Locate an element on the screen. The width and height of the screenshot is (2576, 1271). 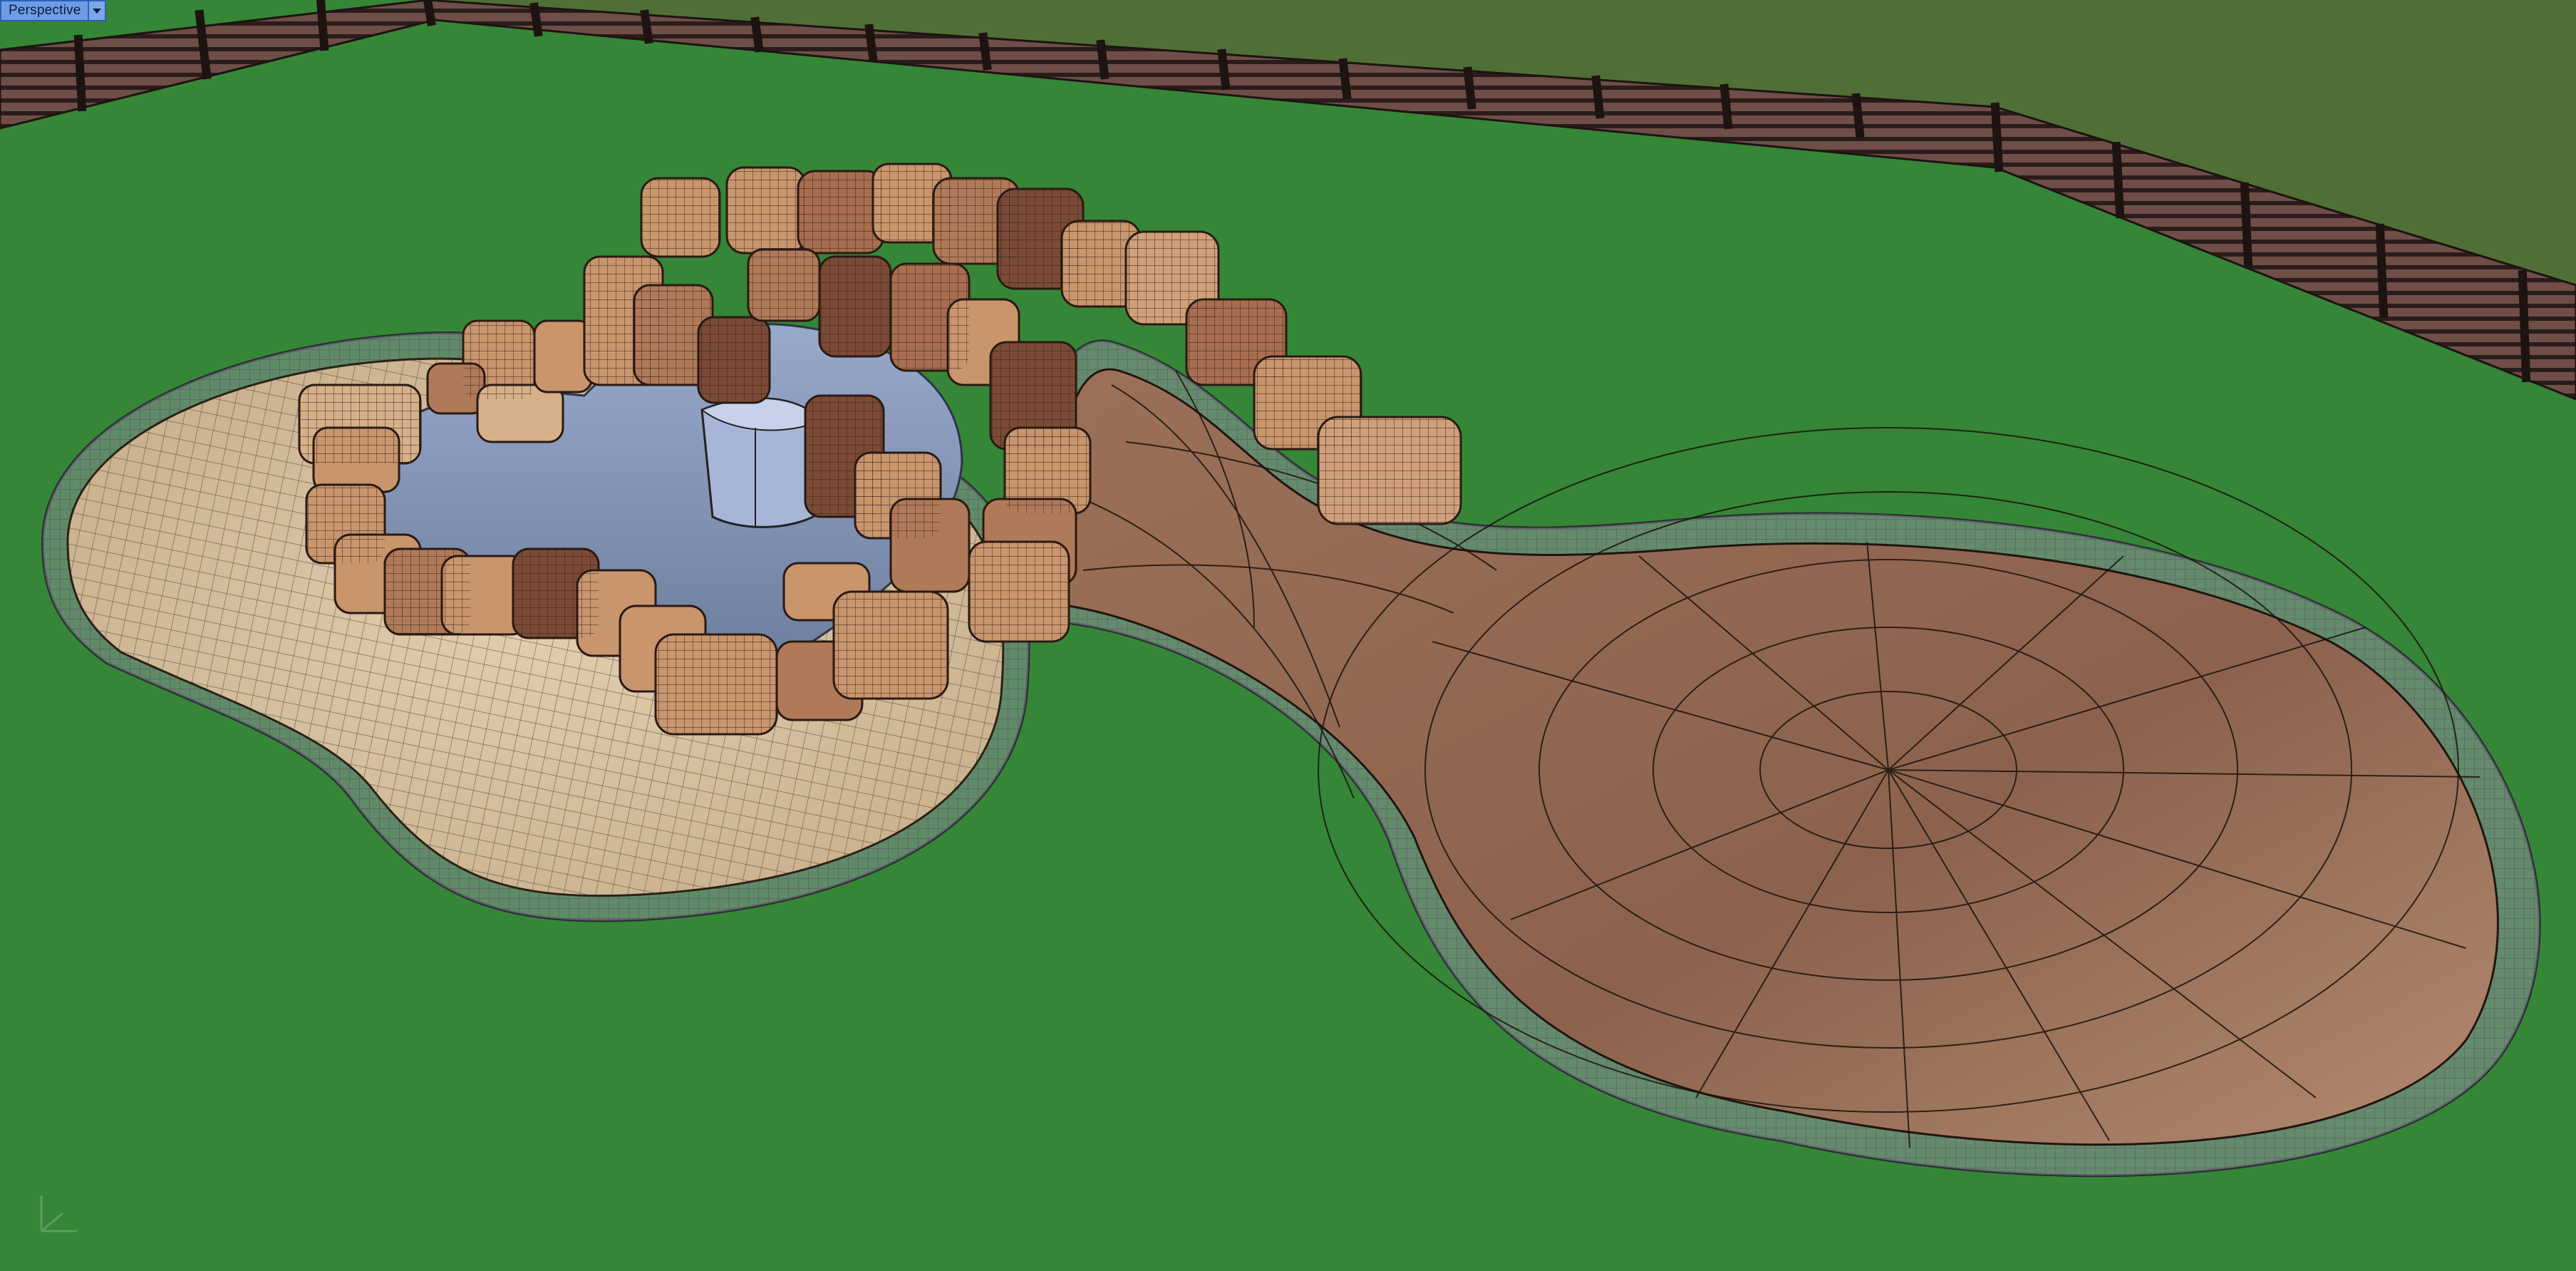
tub-block is located at coordinates (761, 462).